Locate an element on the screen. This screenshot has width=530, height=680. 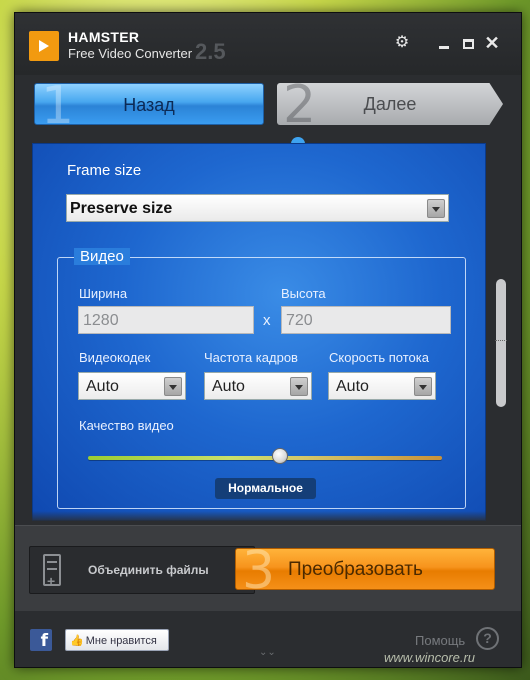
height-label: Высота is located at coordinates (303, 293).